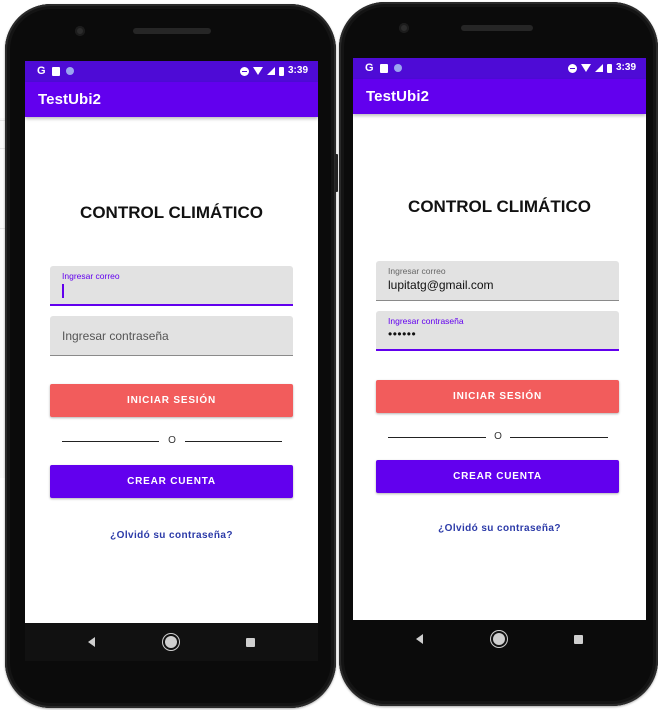 The width and height of the screenshot is (658, 710). I want to click on email-field: Ingresar correo, so click(171, 286).